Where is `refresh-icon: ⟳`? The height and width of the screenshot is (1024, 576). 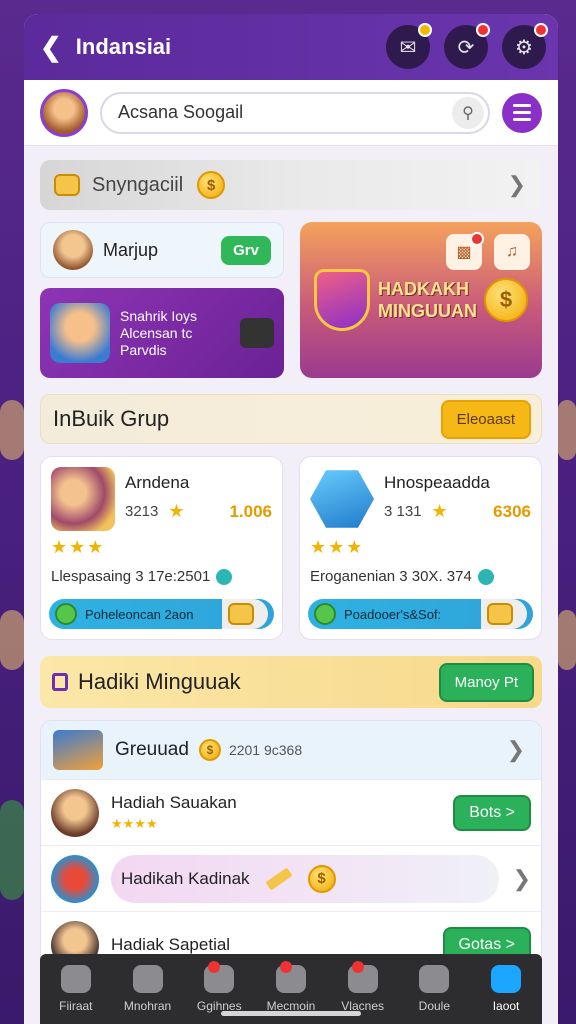 refresh-icon: ⟳ is located at coordinates (467, 46).